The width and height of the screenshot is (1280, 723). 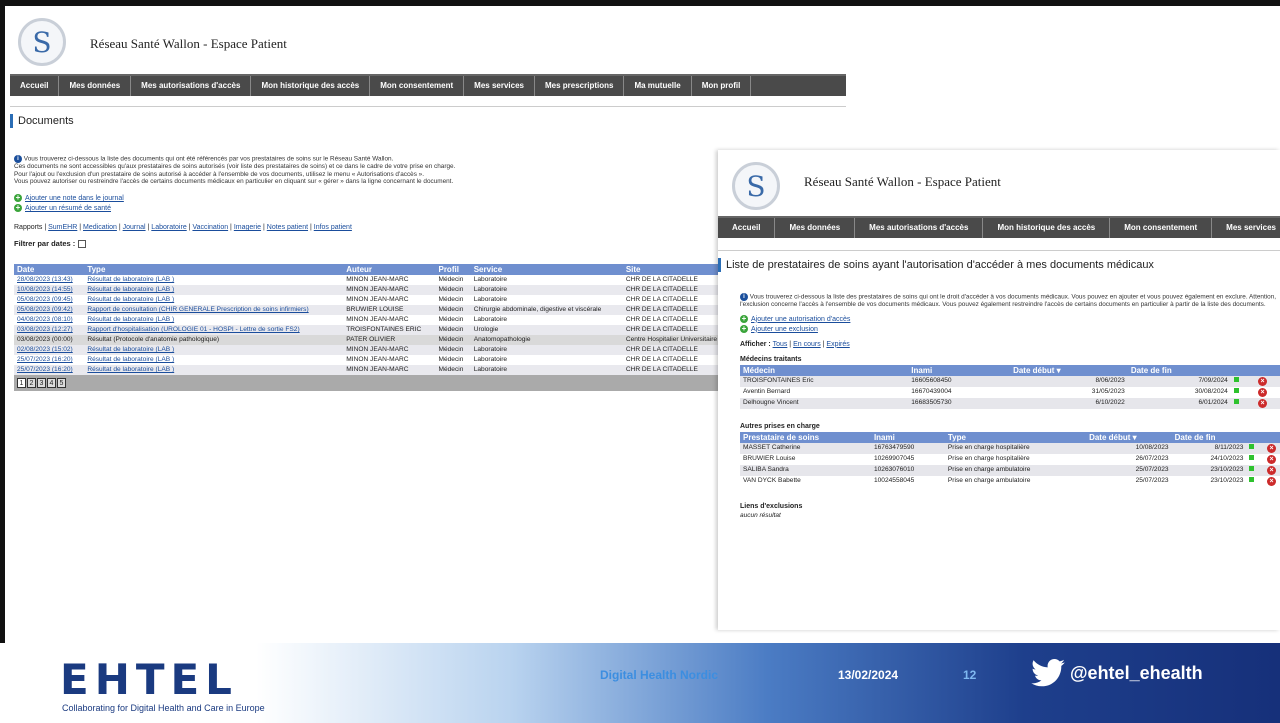 What do you see at coordinates (21, 383) in the screenshot?
I see `page-button: 1` at bounding box center [21, 383].